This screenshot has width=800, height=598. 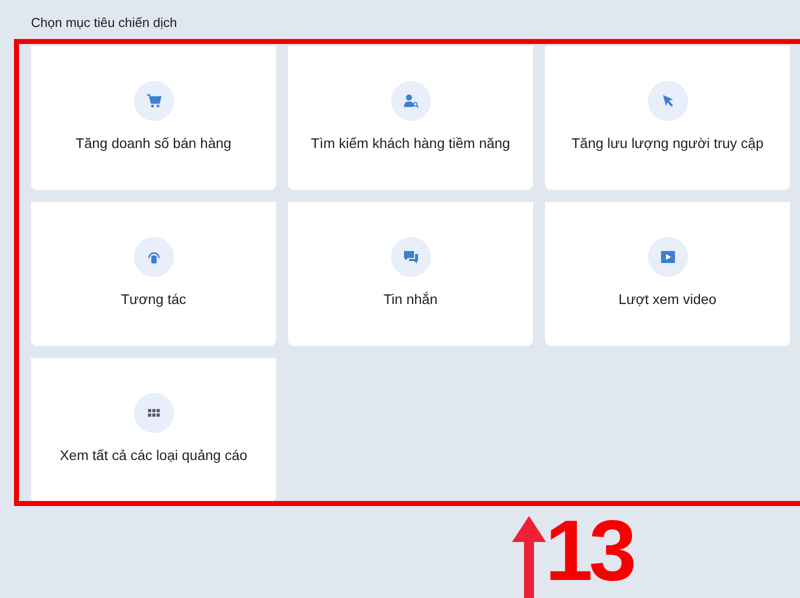 I want to click on objective-card: Lượt xem video, so click(x=667, y=274).